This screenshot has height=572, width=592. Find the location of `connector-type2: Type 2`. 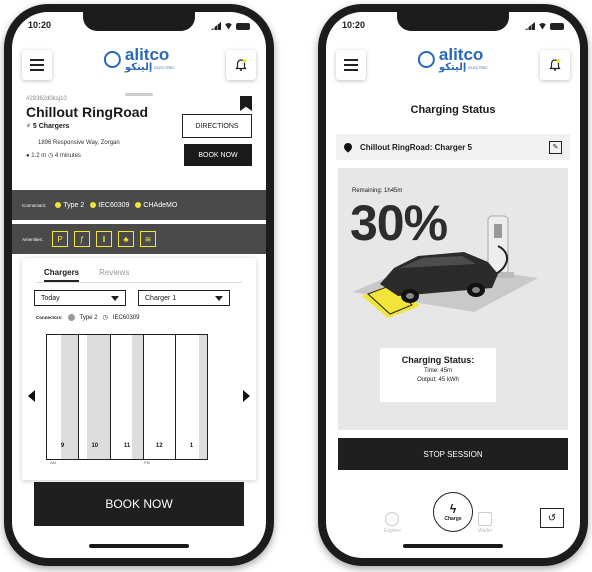

connector-type2: Type 2 is located at coordinates (69, 205).